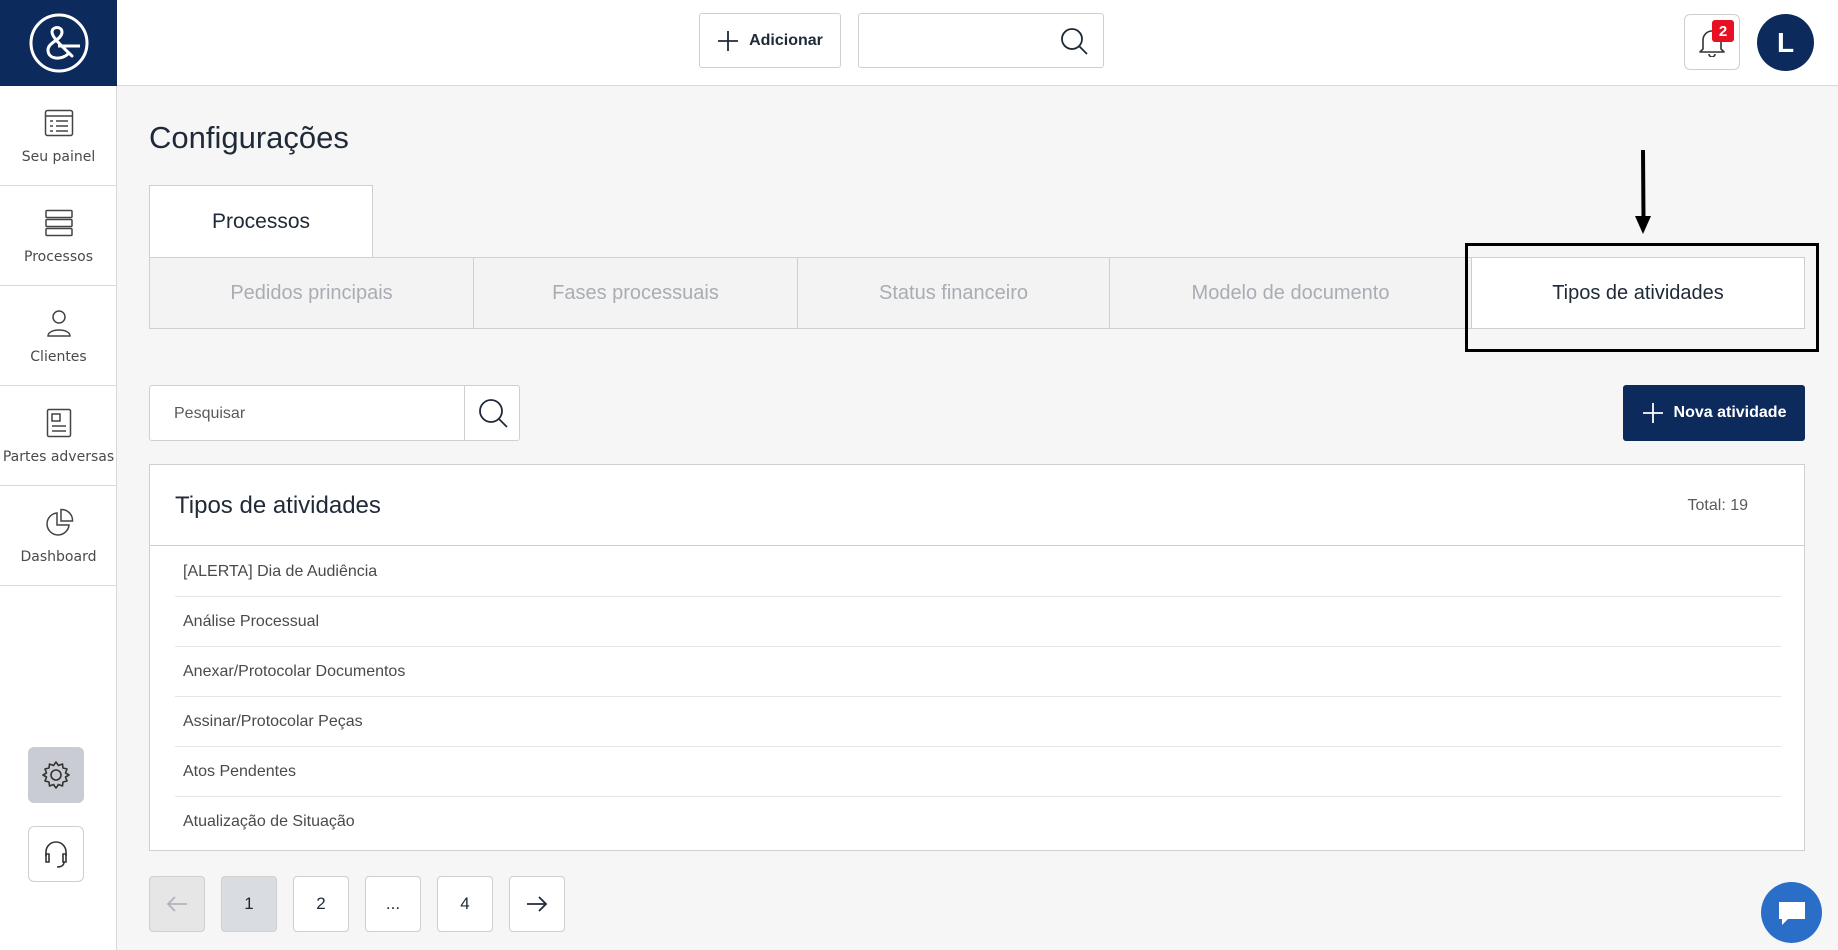 This screenshot has width=1838, height=950. What do you see at coordinates (977, 505) in the screenshot?
I see `card-header: Tipos de atividades Total: 19` at bounding box center [977, 505].